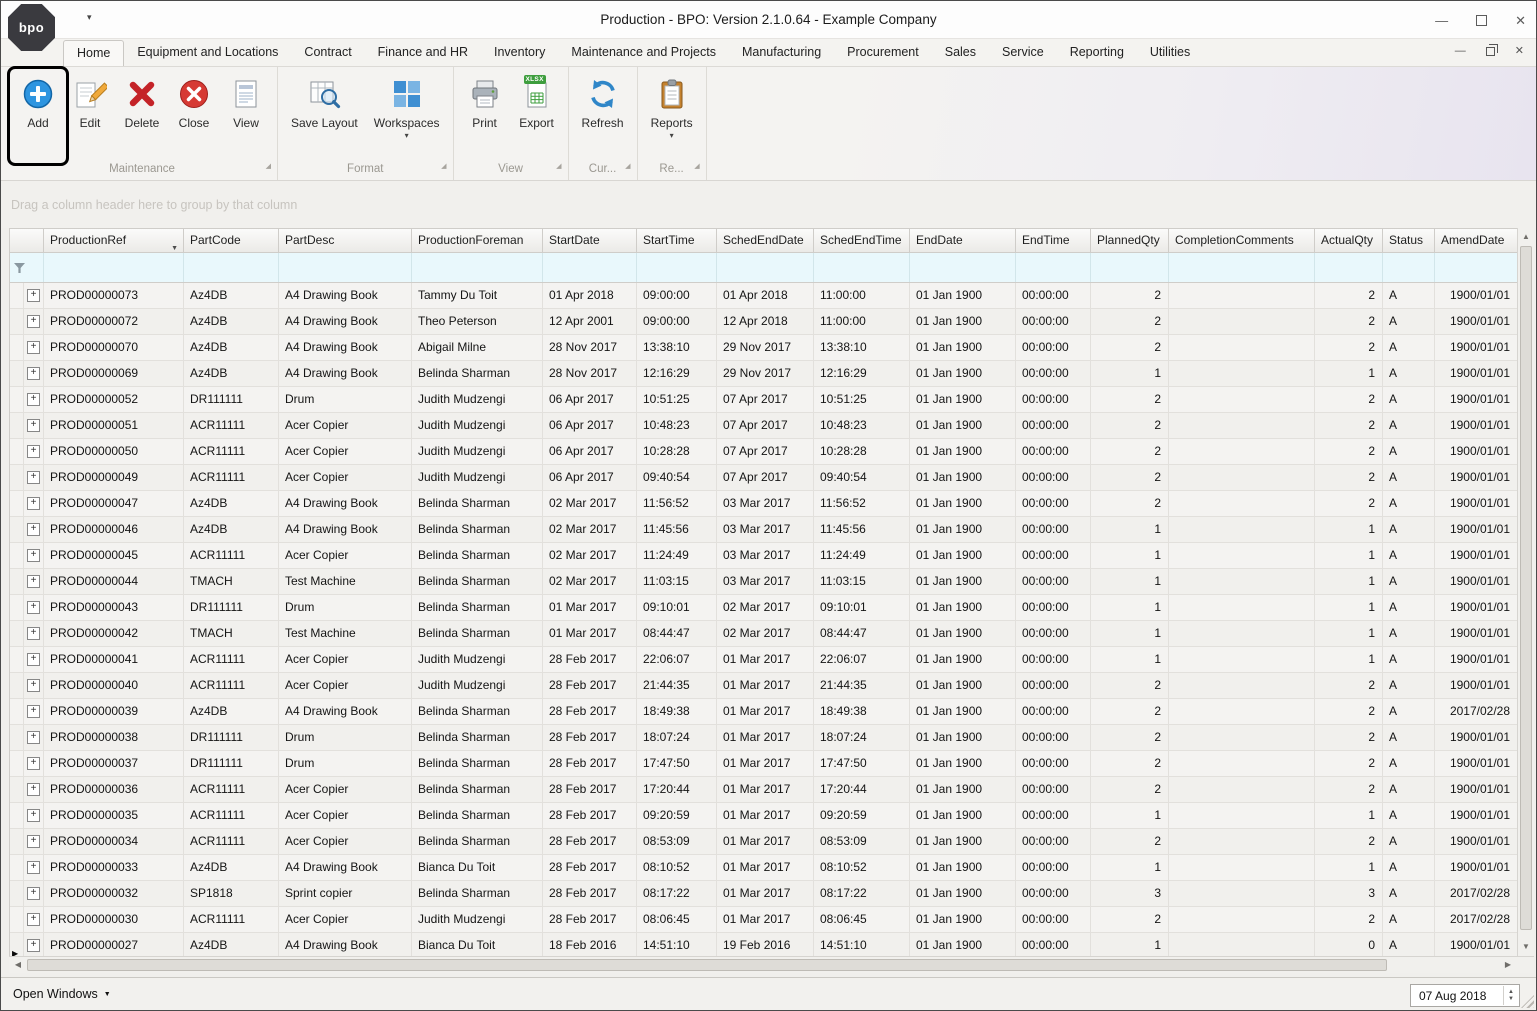  Describe the element at coordinates (590, 267) in the screenshot. I see `filter-input-start_date` at that location.